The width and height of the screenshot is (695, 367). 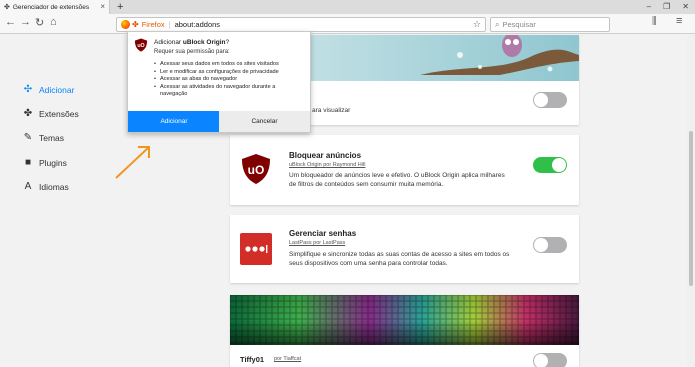 What do you see at coordinates (197, 24) in the screenshot?
I see `url-text: about:addons` at bounding box center [197, 24].